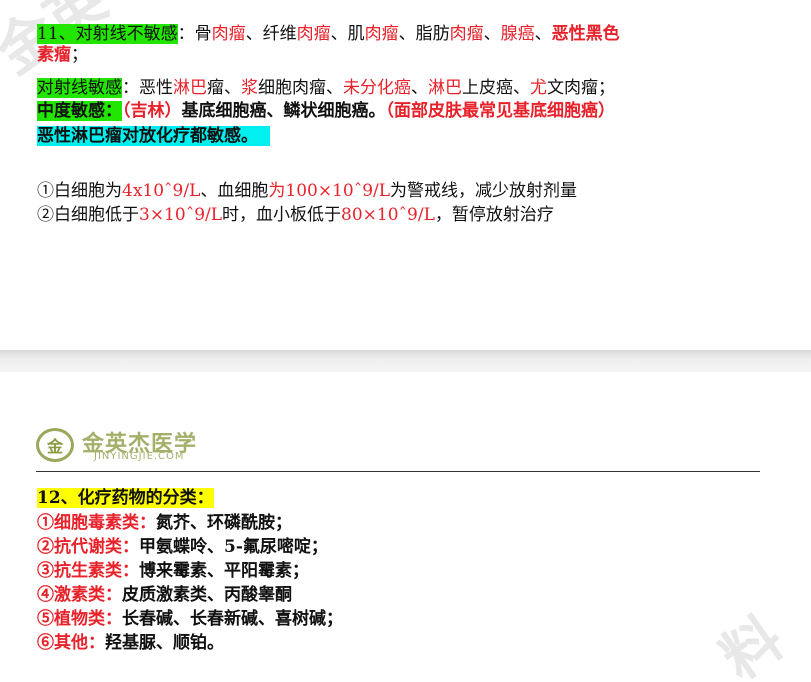 This screenshot has height=682, width=811. I want to click on radio-sensitive-label: 对射线敏感, so click(79, 88).